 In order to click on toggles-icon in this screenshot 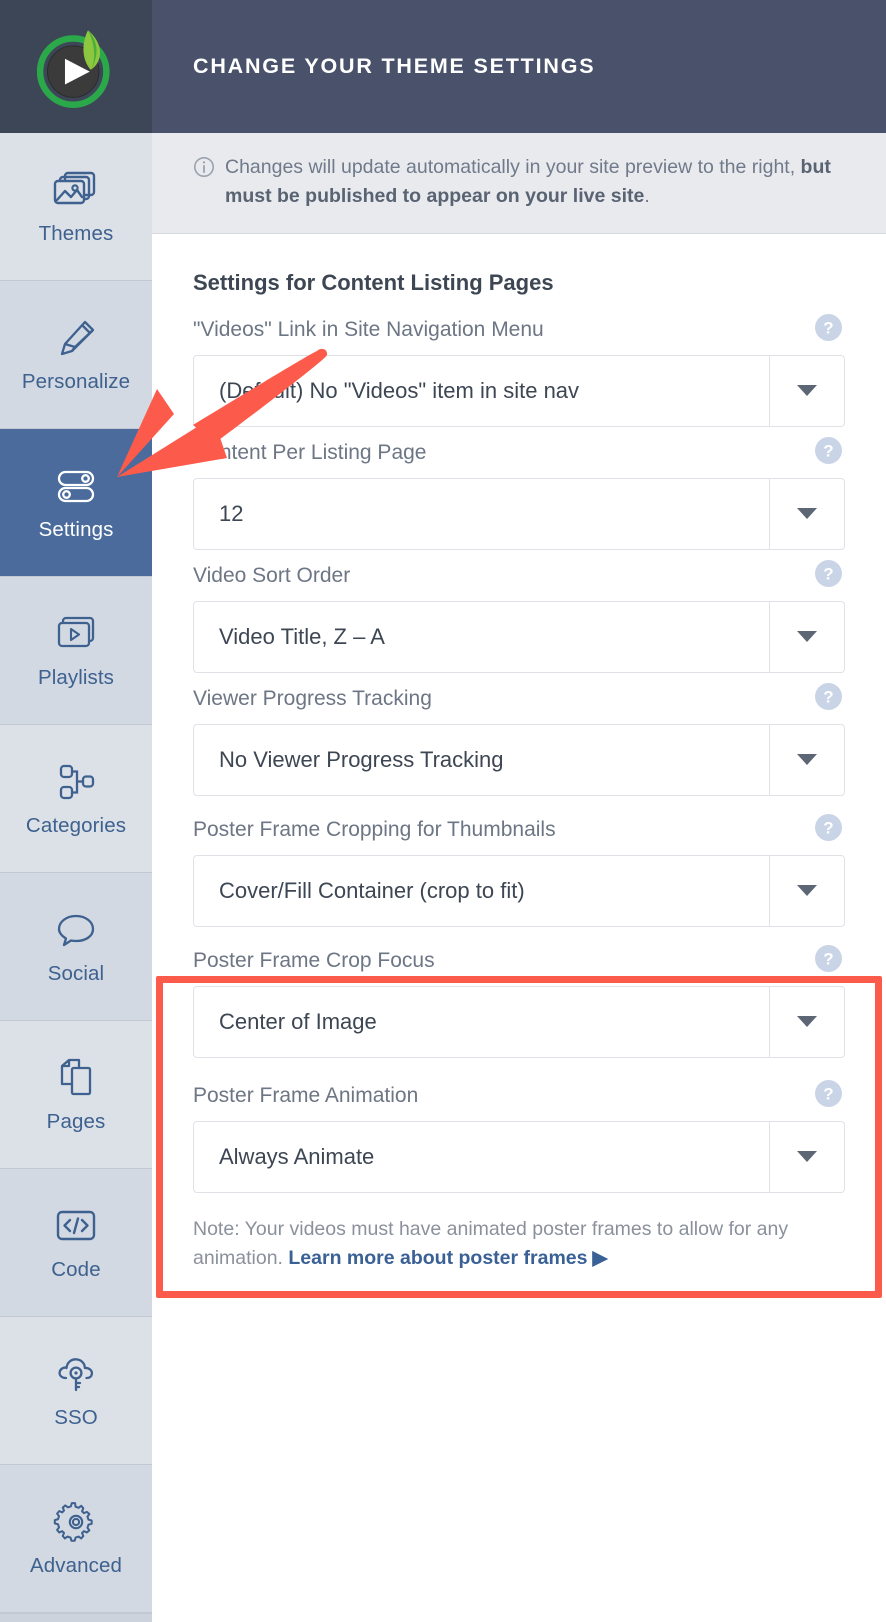, I will do `click(76, 486)`.